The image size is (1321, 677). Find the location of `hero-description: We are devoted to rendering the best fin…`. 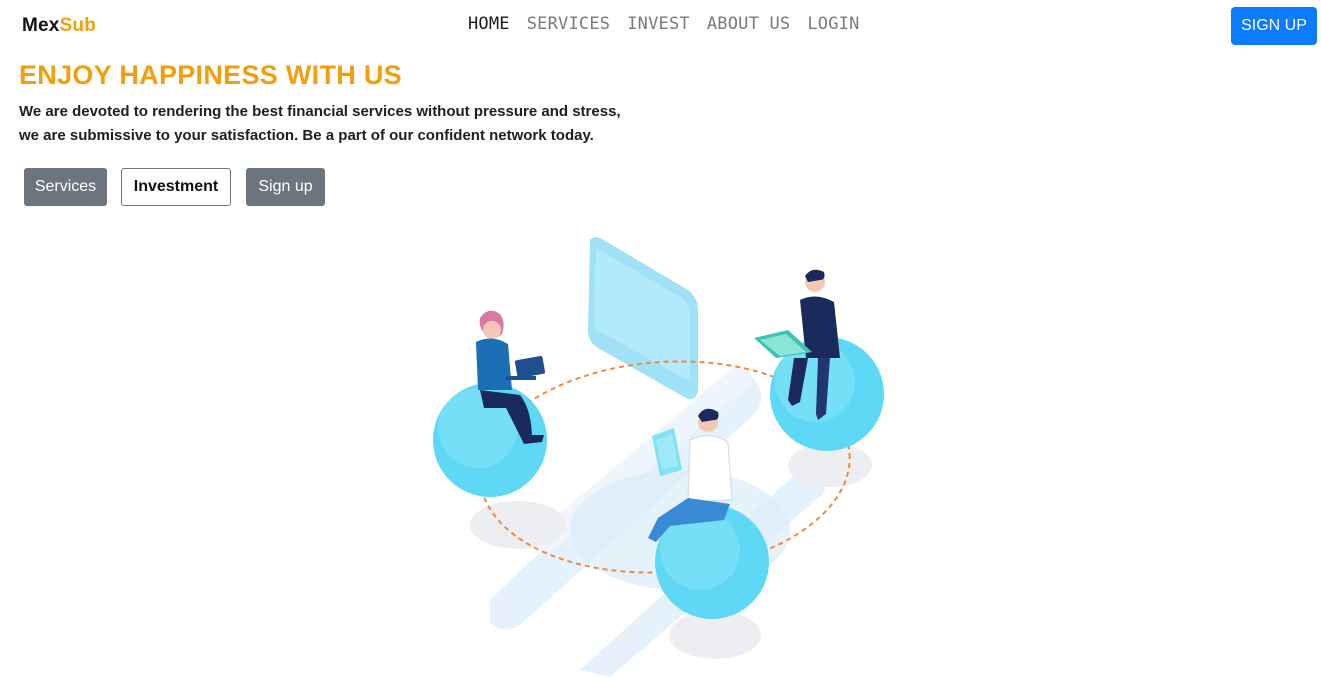

hero-description: We are devoted to rendering the best fin… is located at coordinates (349, 124).